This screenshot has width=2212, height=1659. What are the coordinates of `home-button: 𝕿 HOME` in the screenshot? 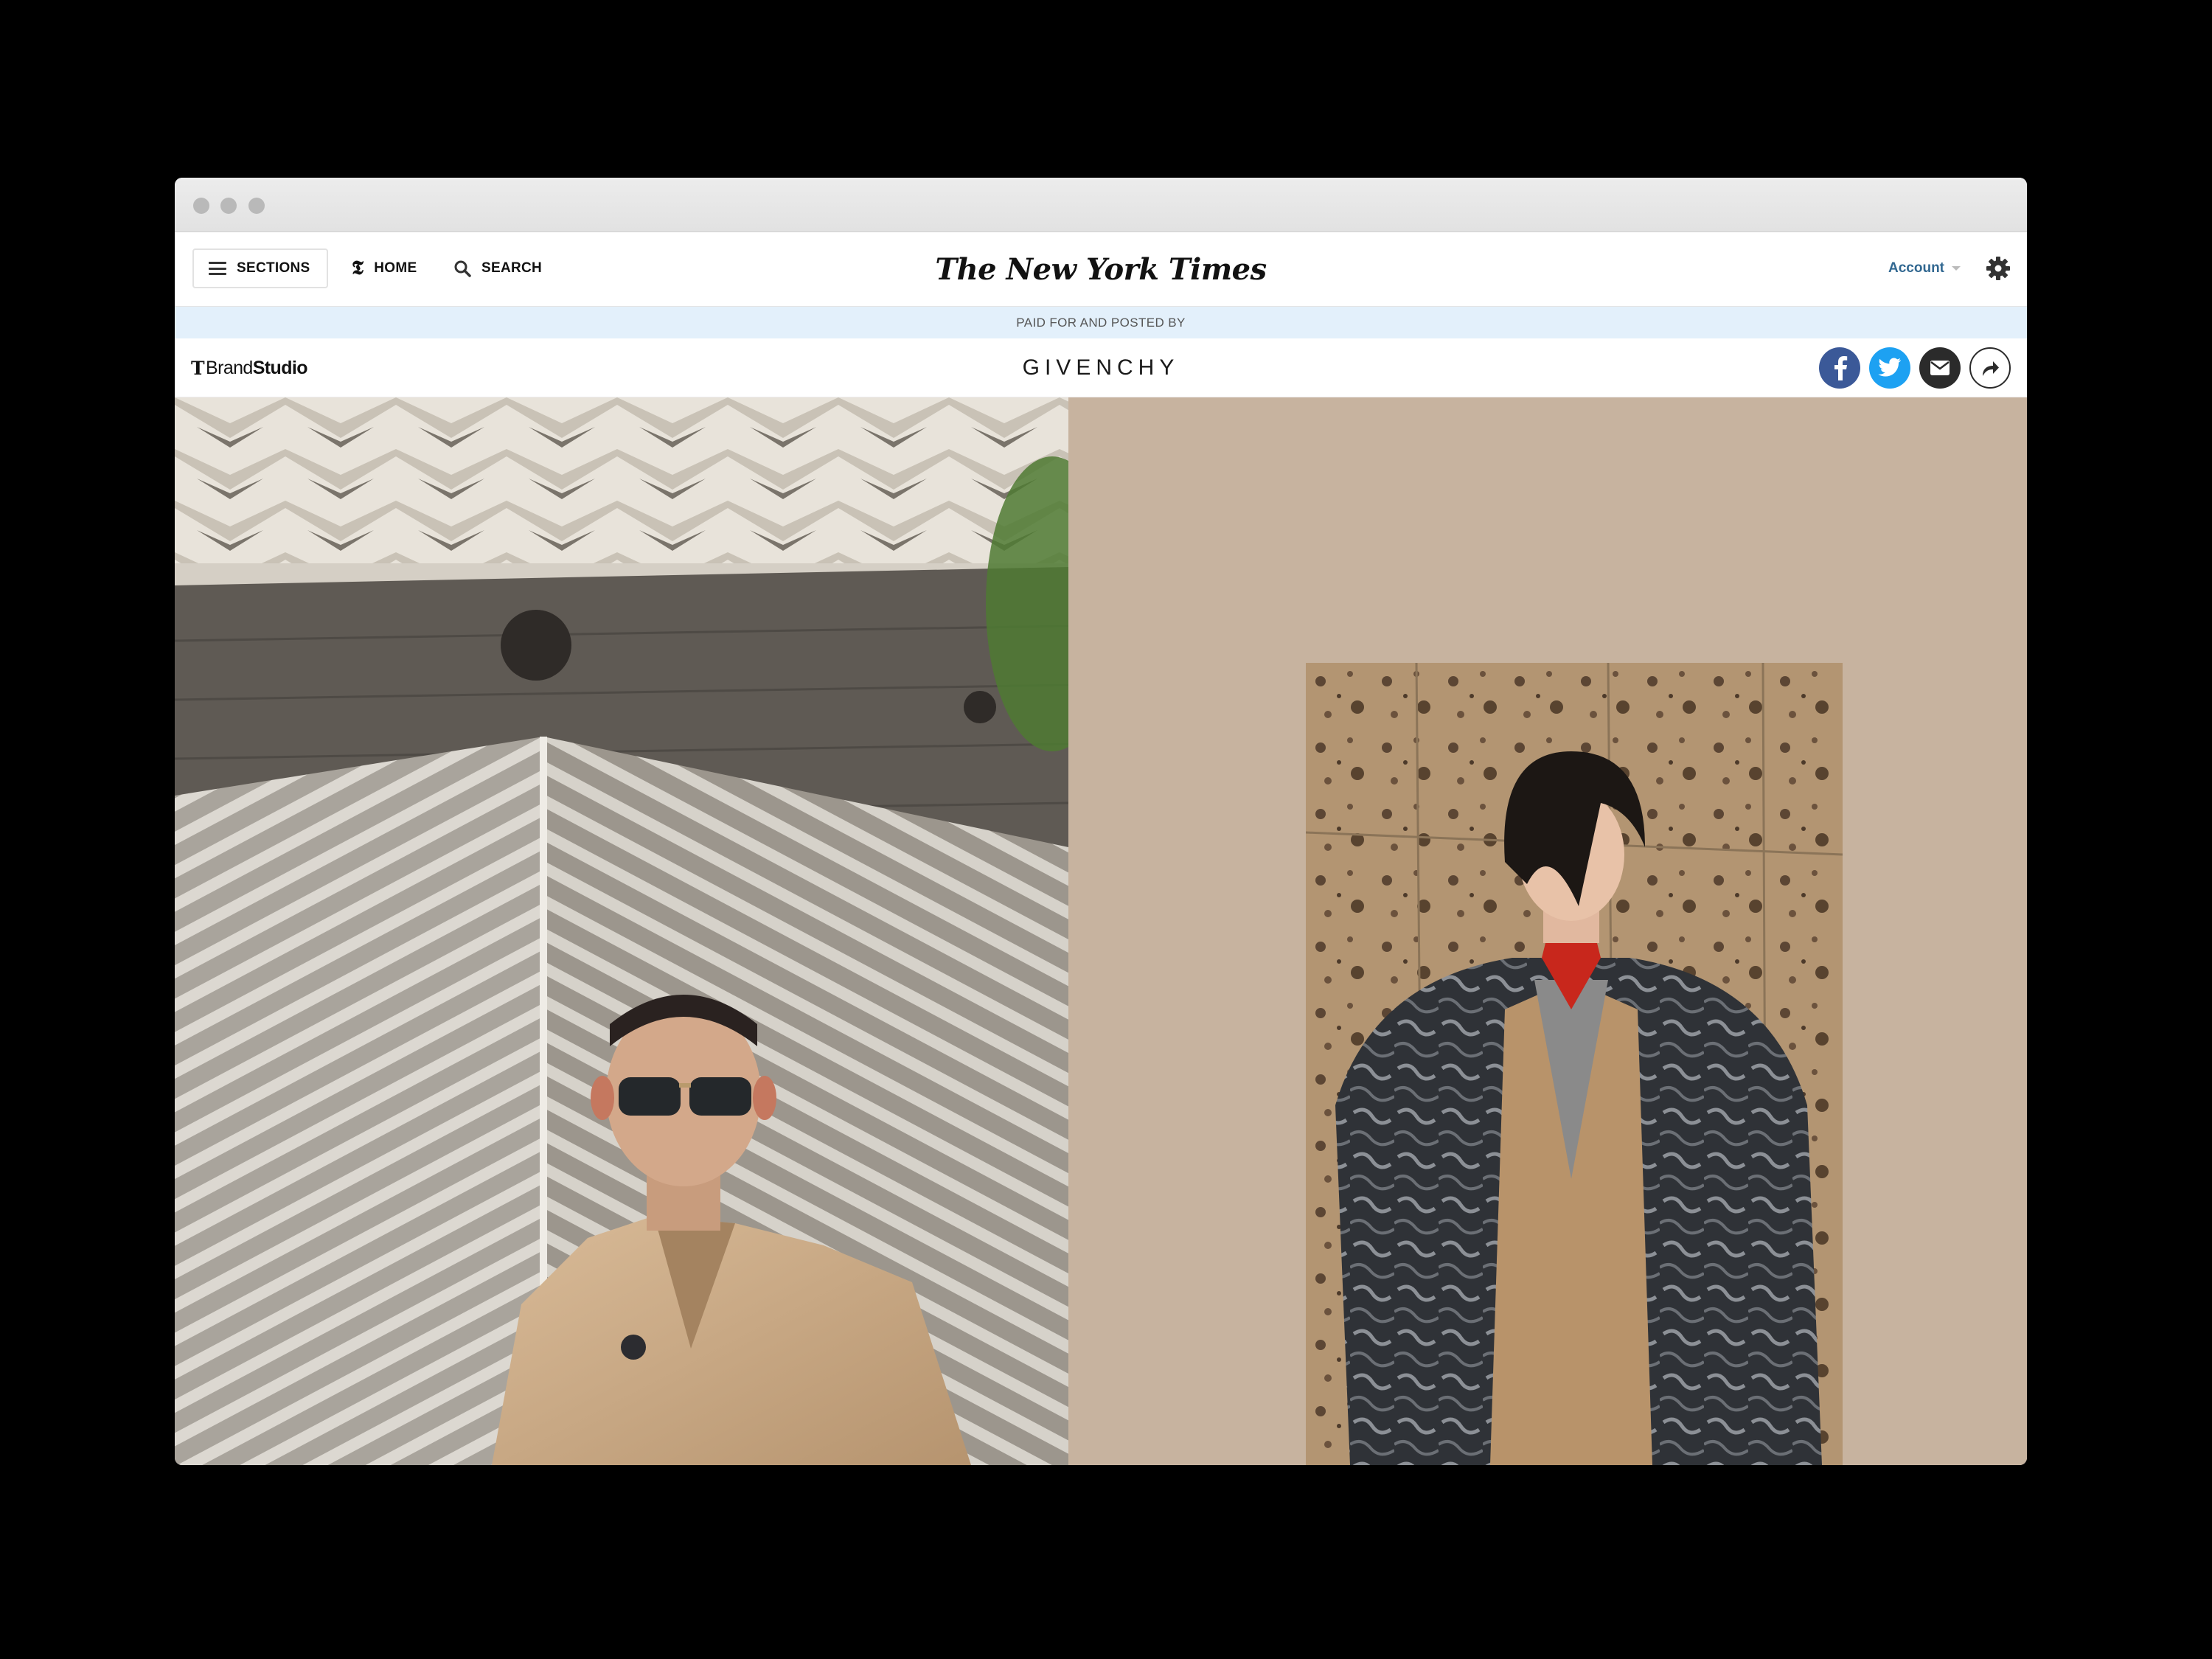 It's located at (384, 268).